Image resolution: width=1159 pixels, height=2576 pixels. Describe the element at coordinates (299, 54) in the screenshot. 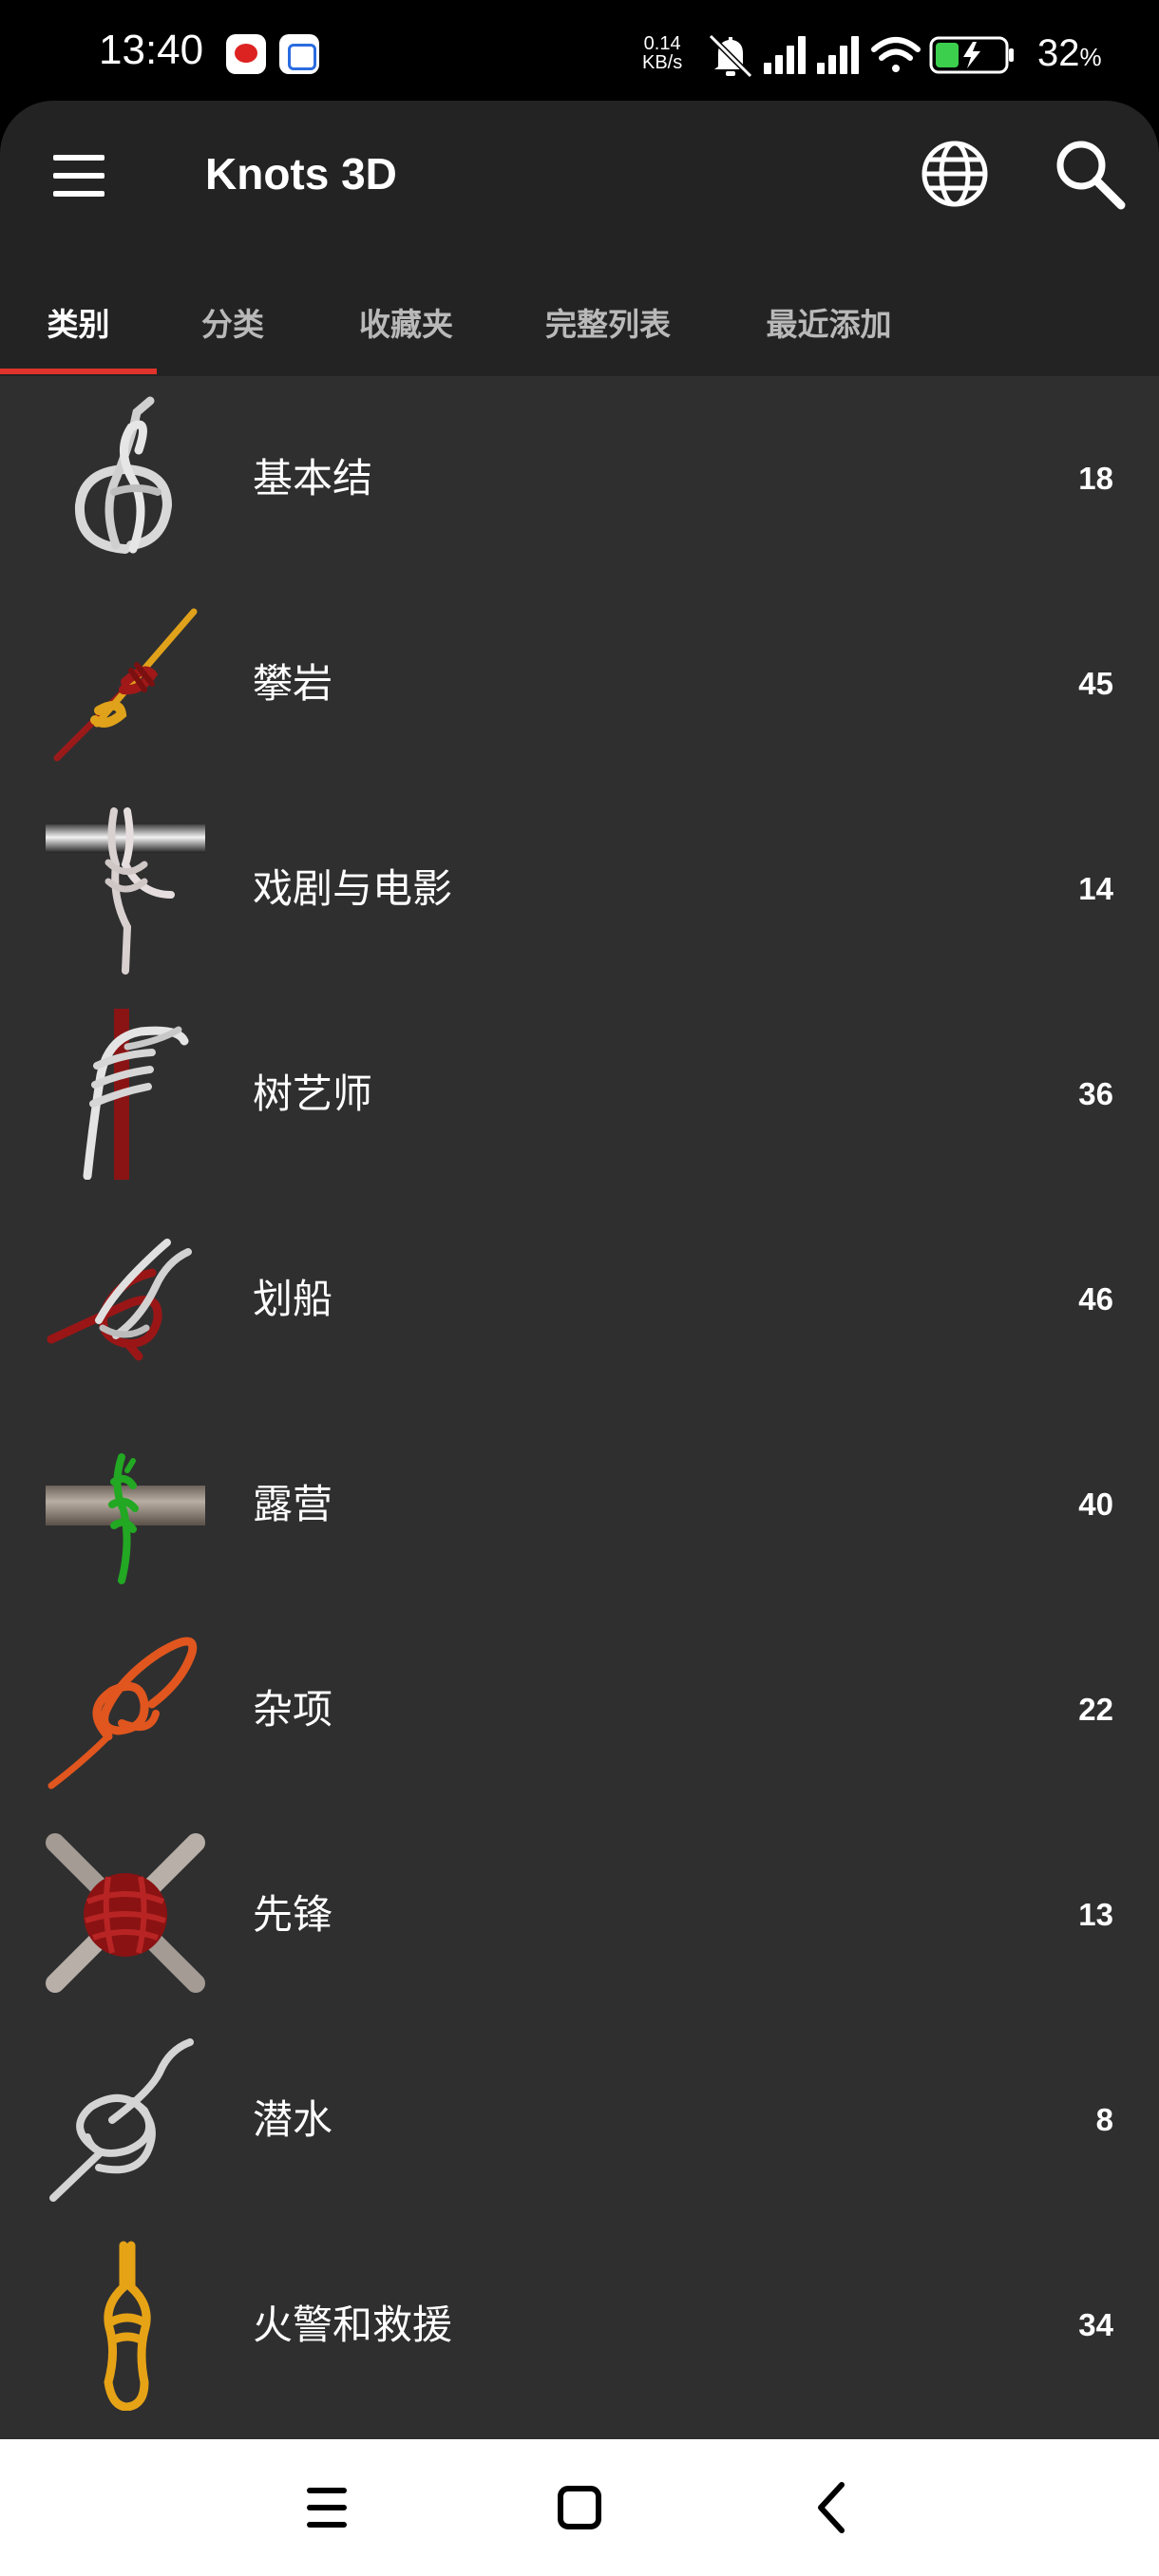

I see `cloud-app-icon` at that location.